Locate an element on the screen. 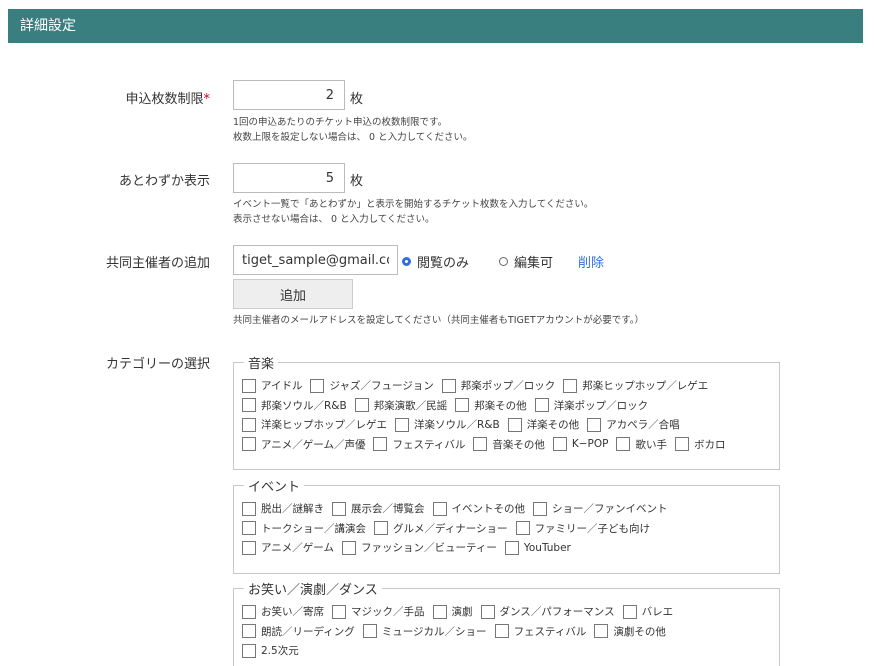 This screenshot has height=666, width=874. remaining-input is located at coordinates (289, 178).